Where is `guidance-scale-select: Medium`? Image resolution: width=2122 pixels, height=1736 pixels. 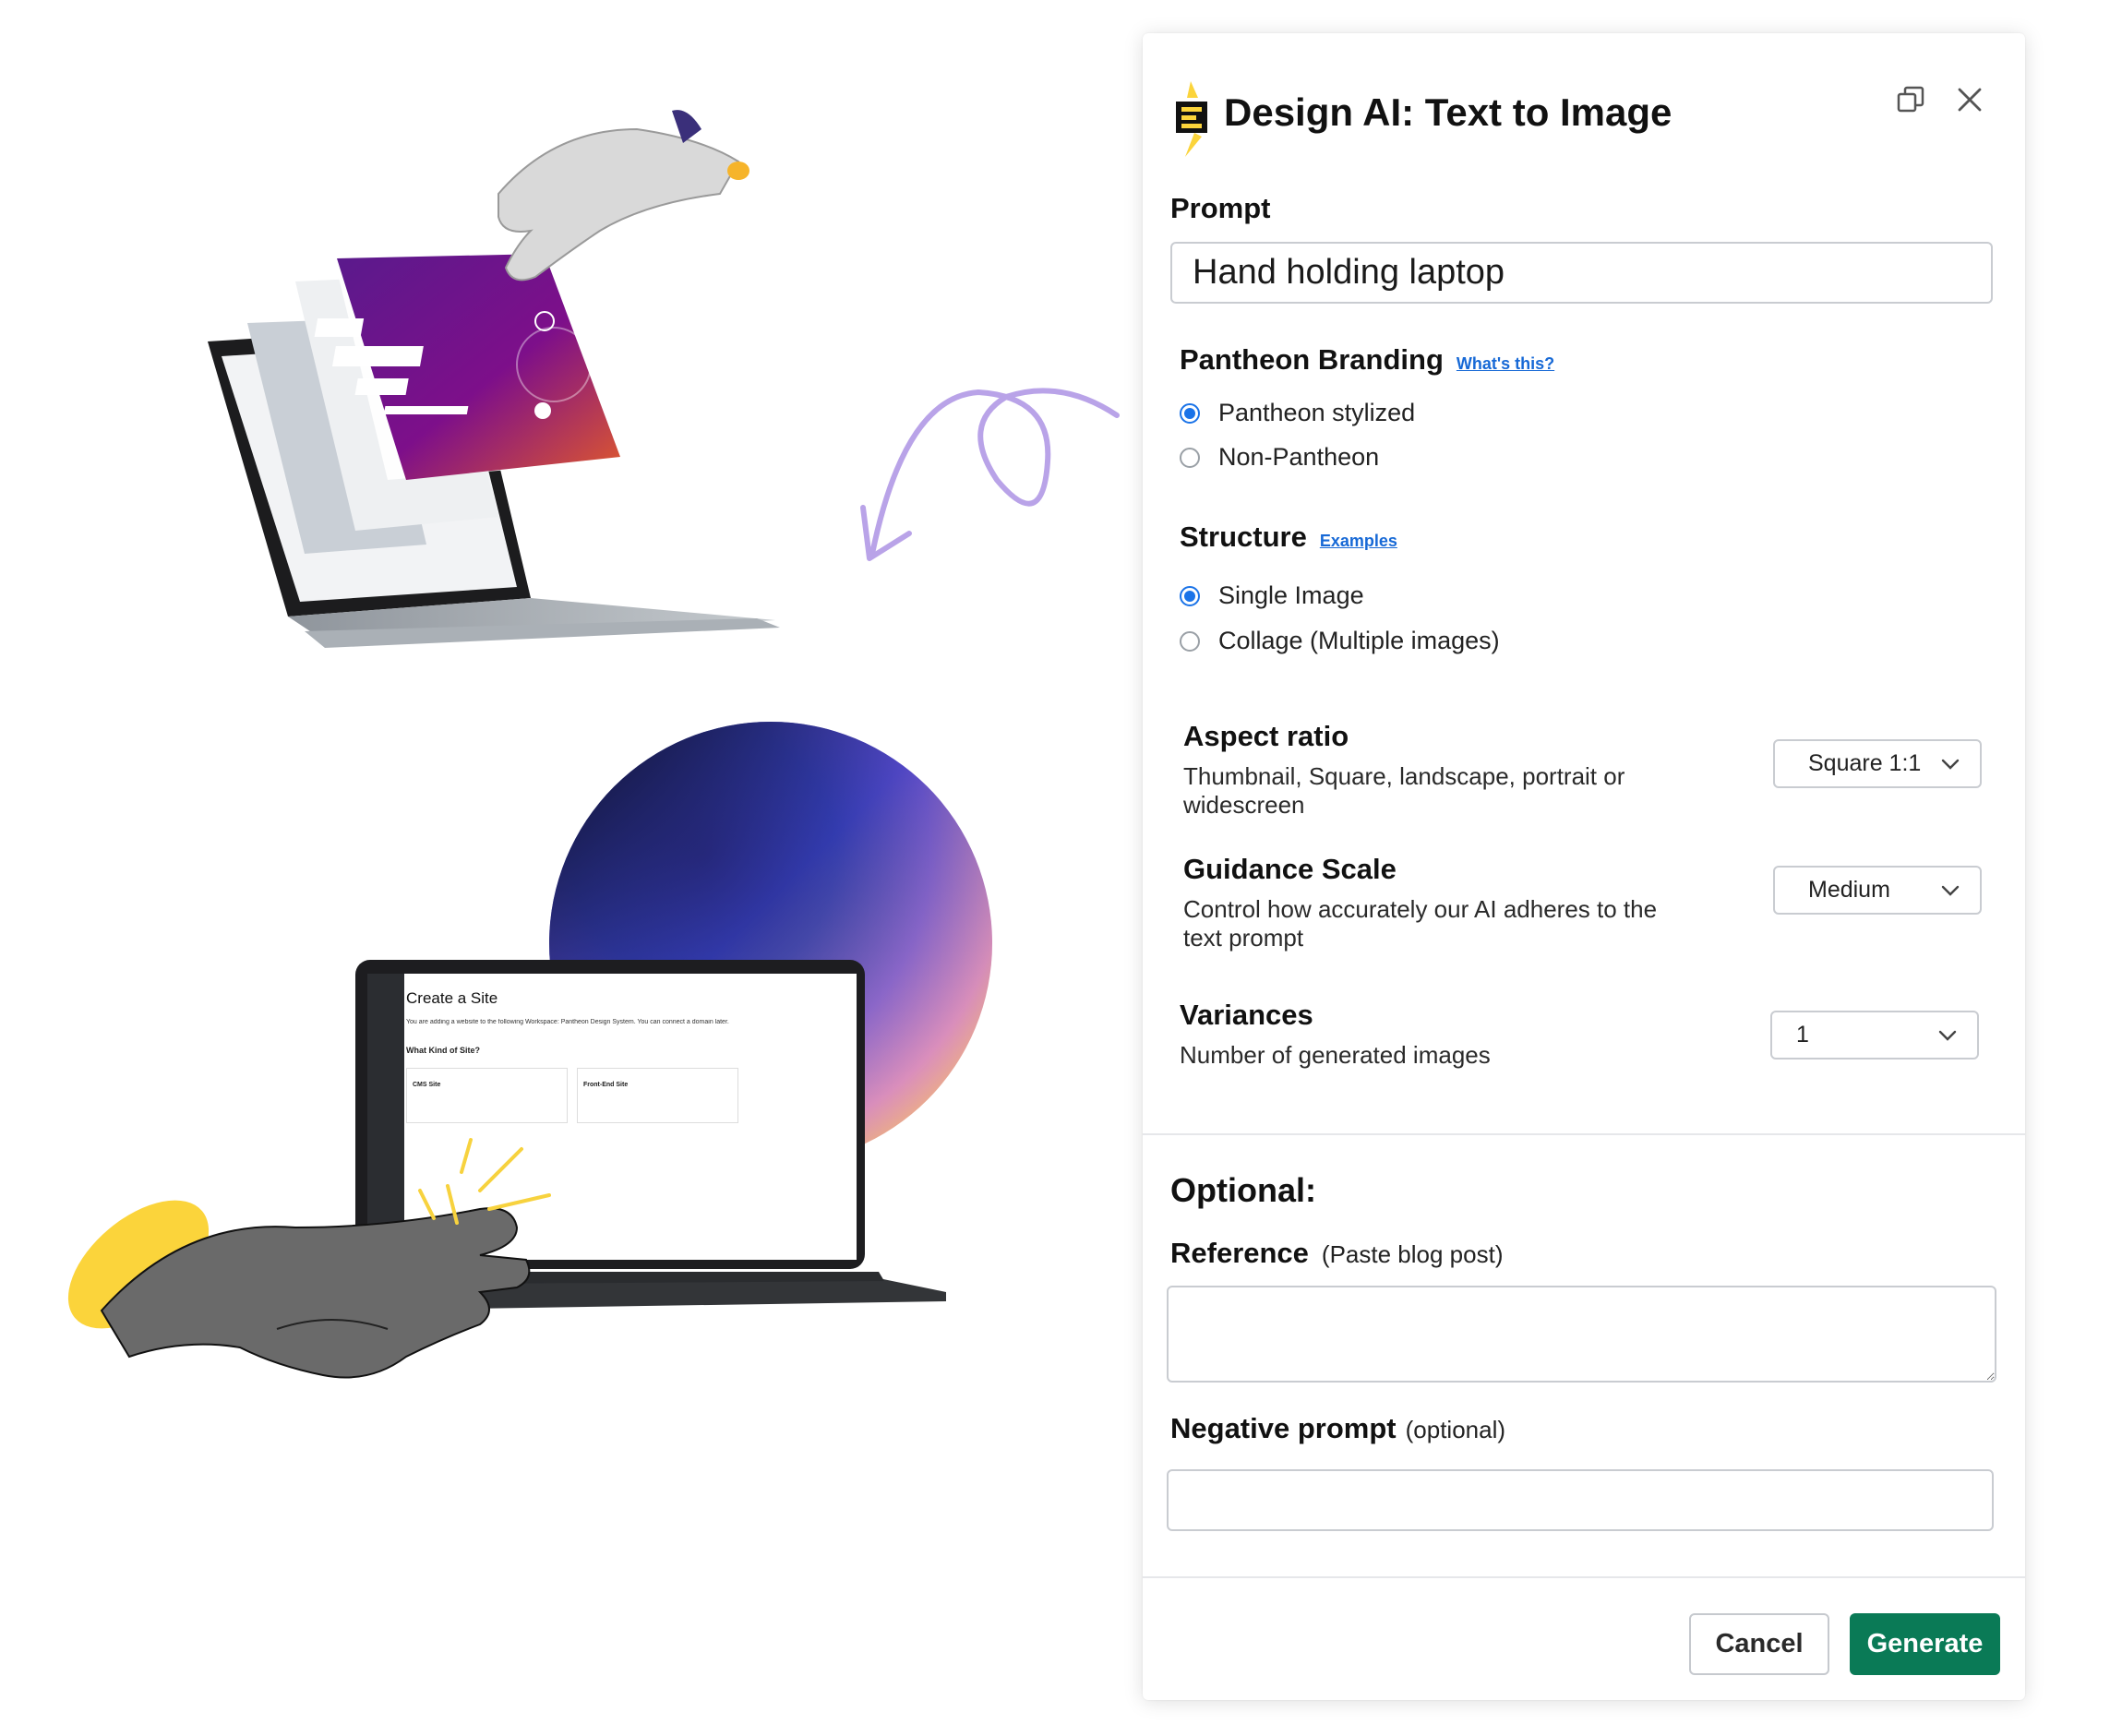
guidance-scale-select: Medium is located at coordinates (1877, 891).